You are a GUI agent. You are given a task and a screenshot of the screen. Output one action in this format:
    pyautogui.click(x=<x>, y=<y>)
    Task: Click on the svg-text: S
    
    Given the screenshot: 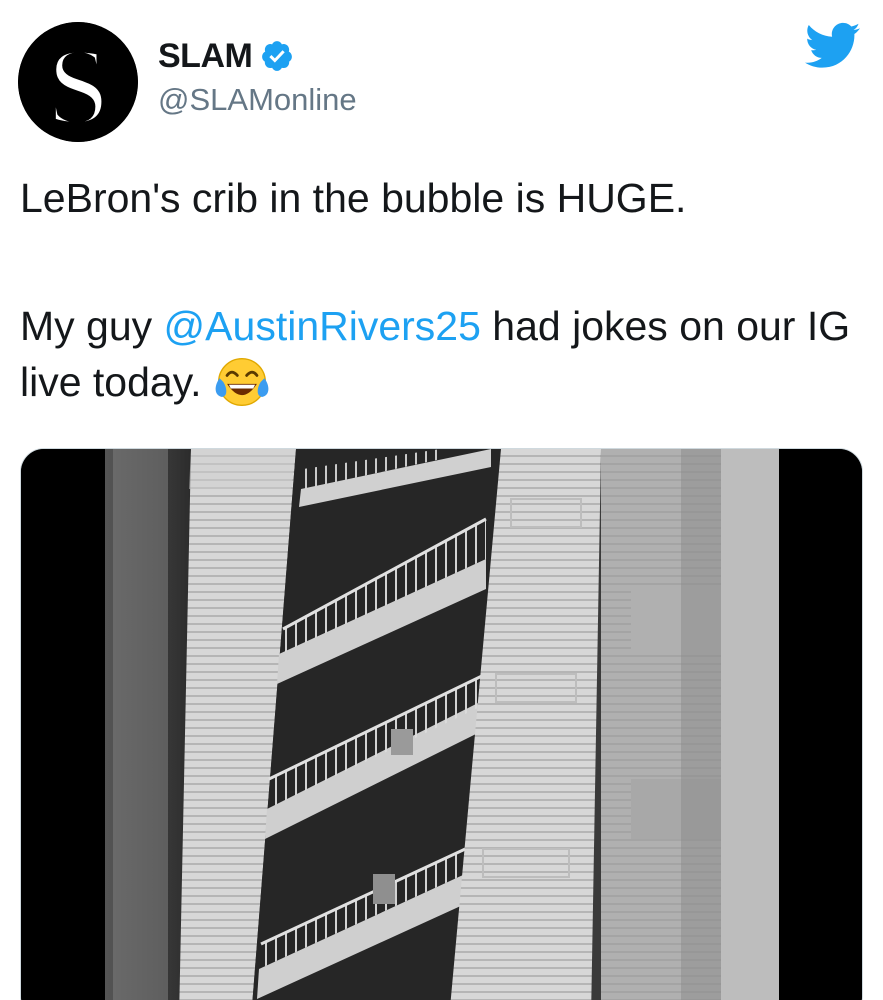 What is the action you would take?
    pyautogui.click(x=78, y=83)
    